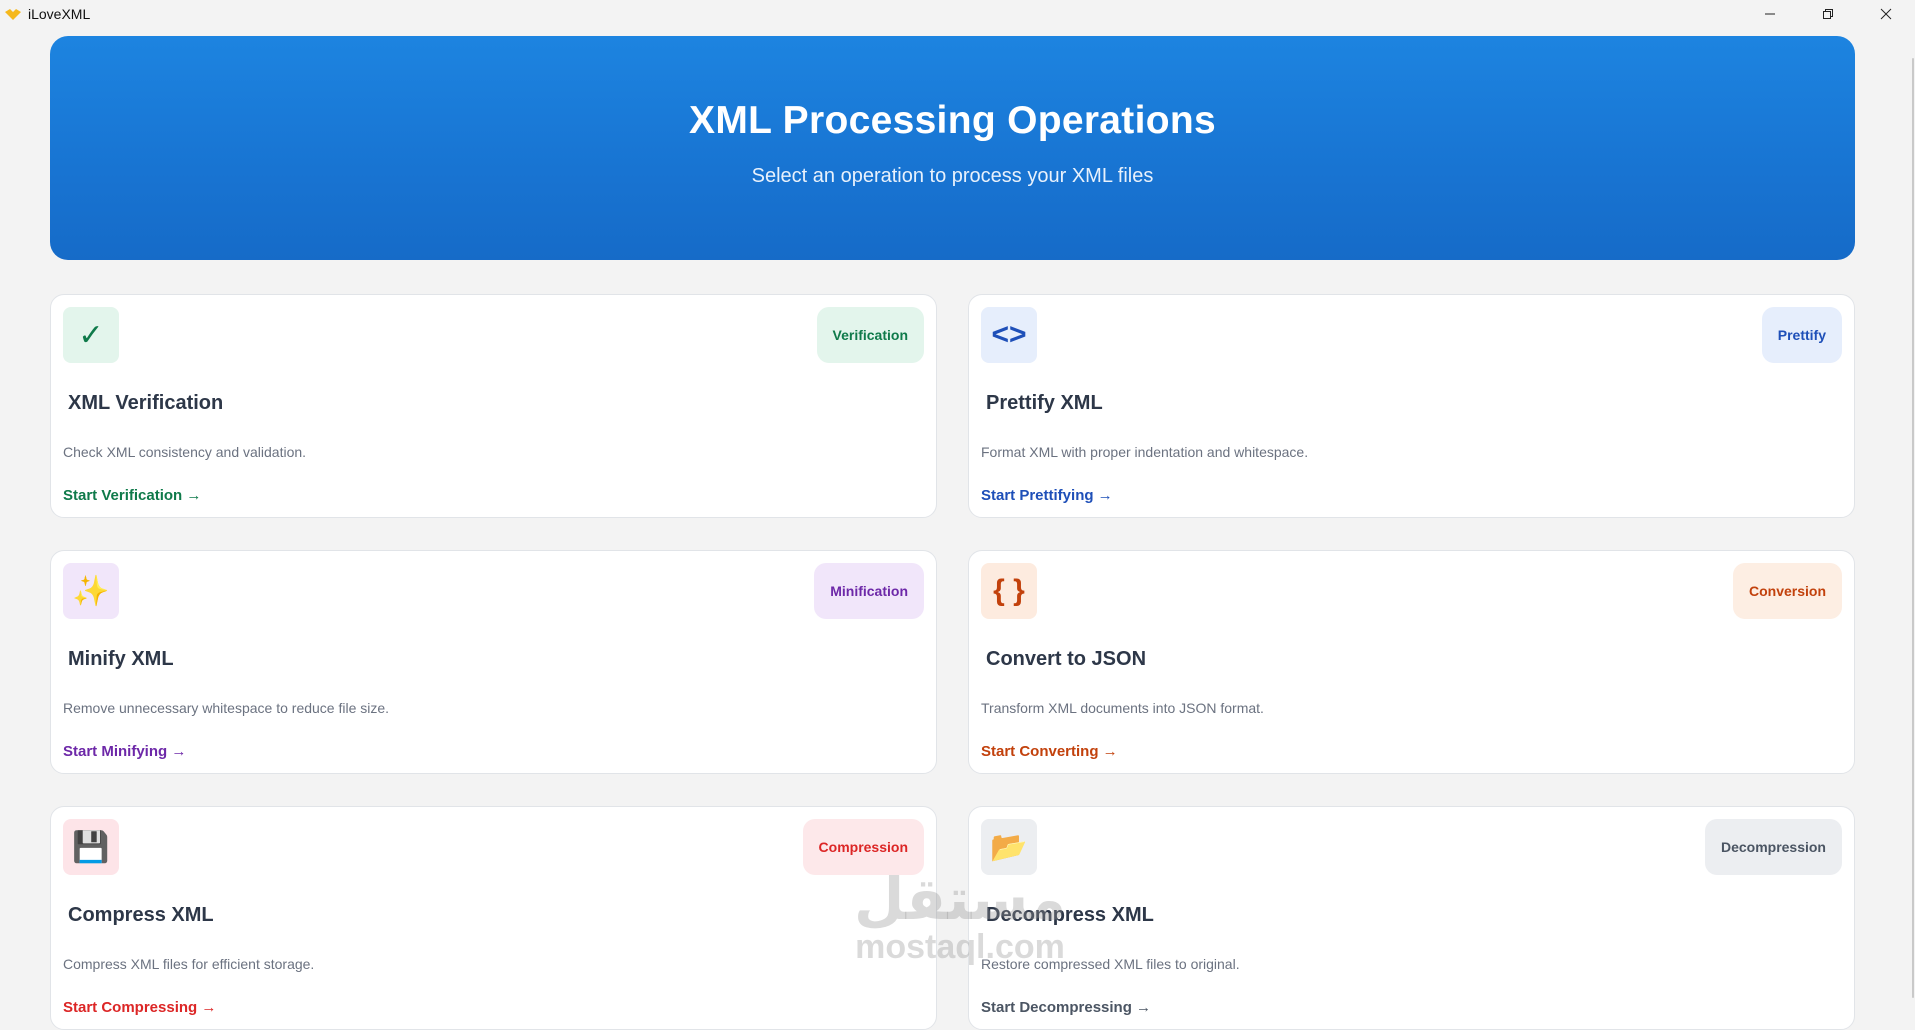  Describe the element at coordinates (1009, 847) in the screenshot. I see `folder-icon: 📂` at that location.